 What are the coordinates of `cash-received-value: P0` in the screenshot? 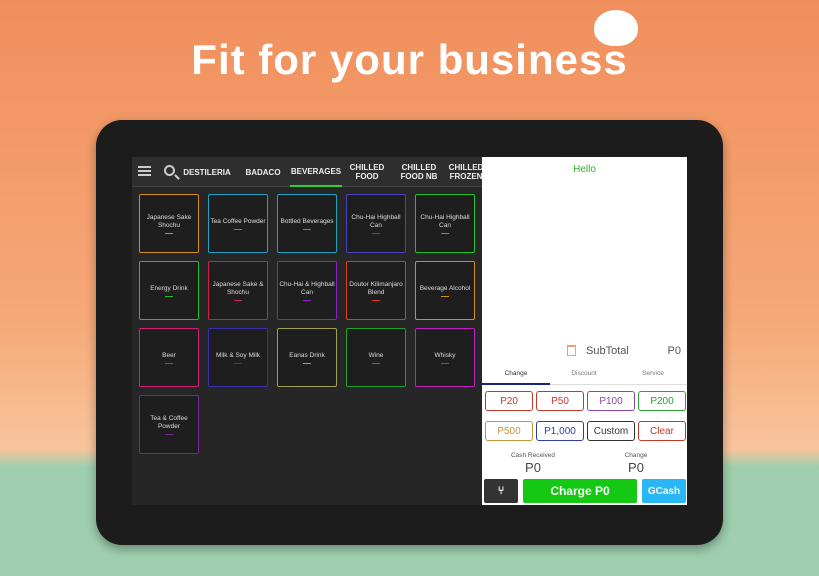 It's located at (533, 467).